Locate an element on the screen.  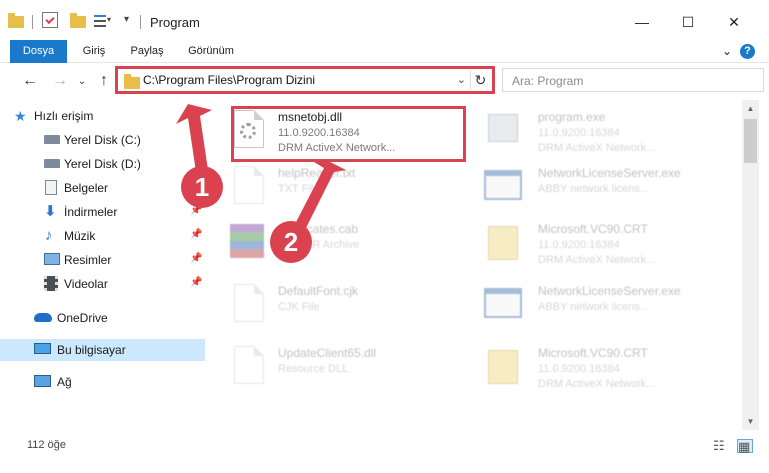
forward-button: → is located at coordinates (60, 81).